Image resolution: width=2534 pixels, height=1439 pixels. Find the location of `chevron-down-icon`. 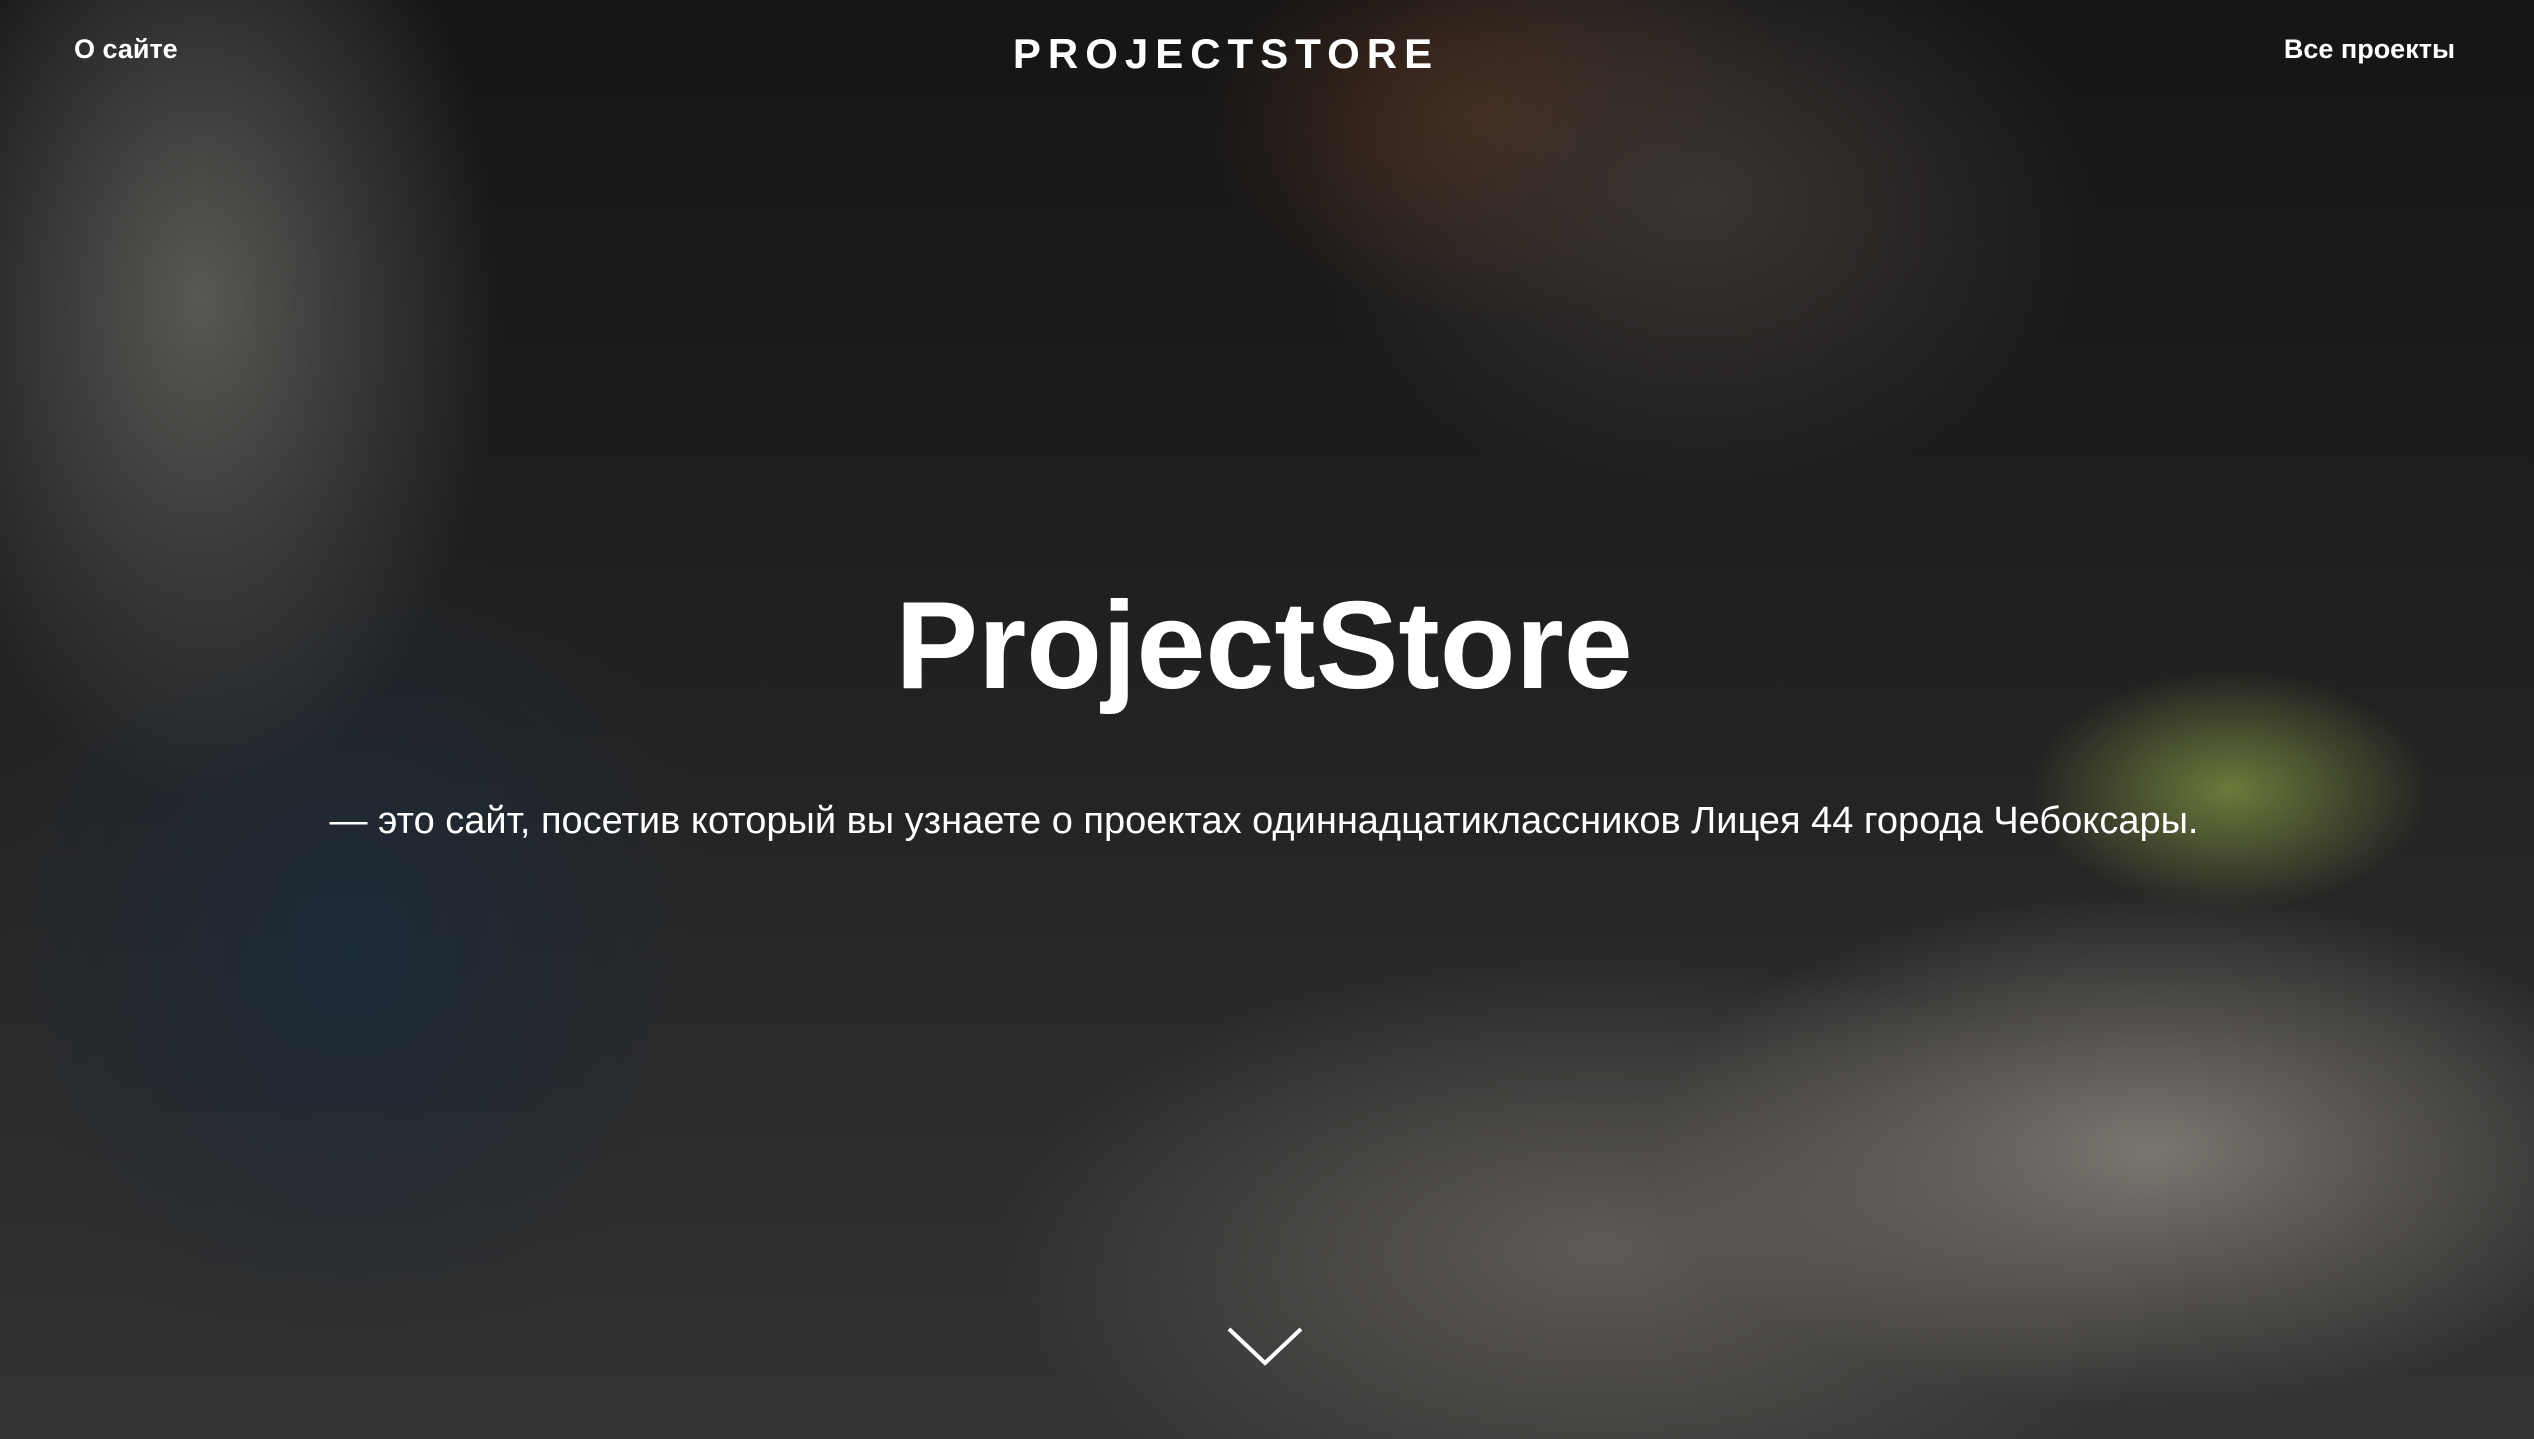

chevron-down-icon is located at coordinates (1265, 1346).